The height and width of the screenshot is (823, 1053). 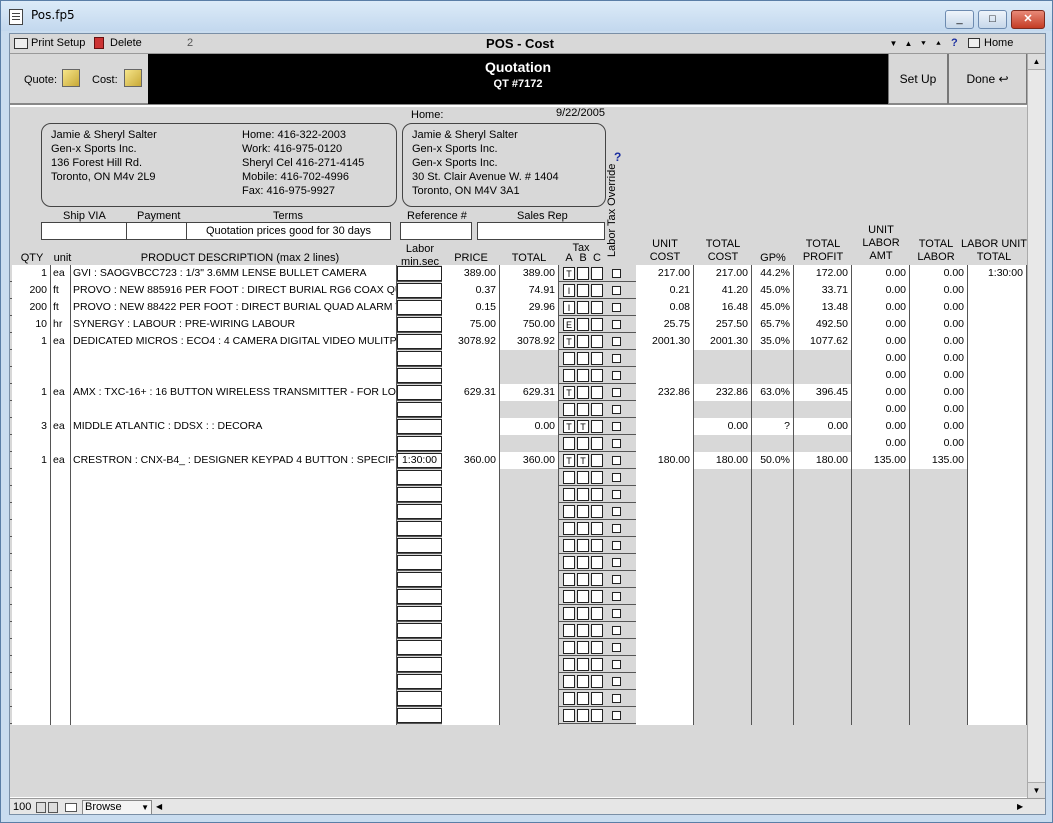 What do you see at coordinates (288, 231) in the screenshot?
I see `terms-field: Quotation prices good for 30 days` at bounding box center [288, 231].